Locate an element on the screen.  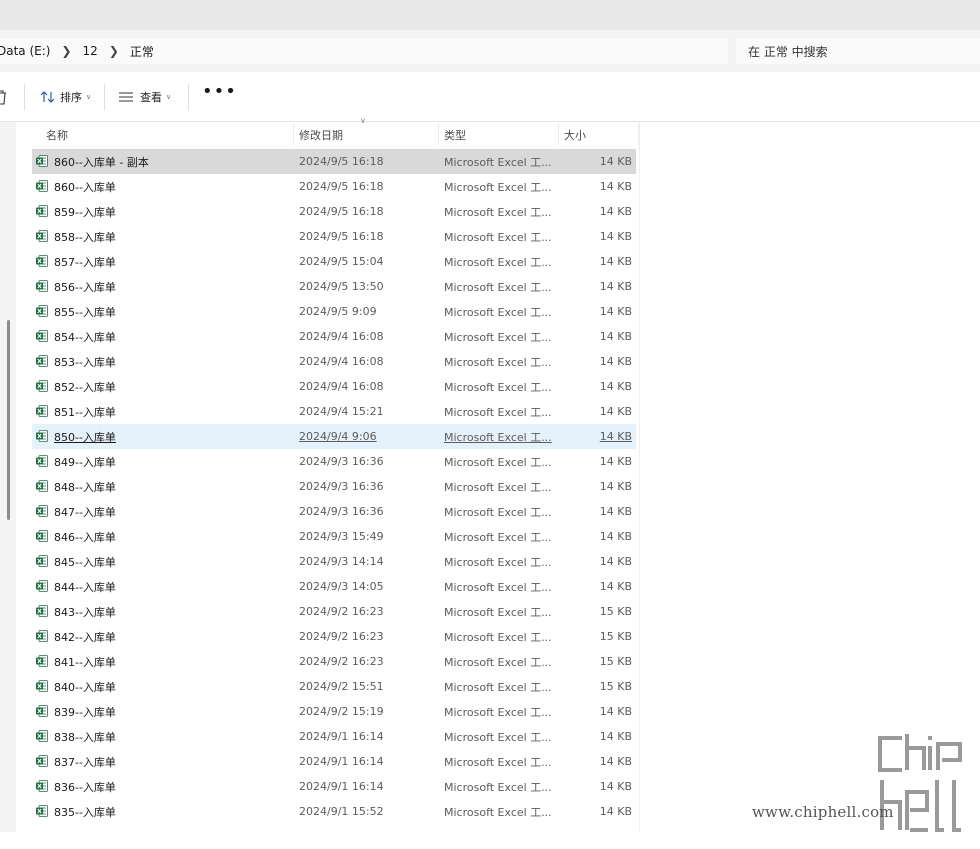
file-modified-date: 2024/9/4 9:06 is located at coordinates (338, 436).